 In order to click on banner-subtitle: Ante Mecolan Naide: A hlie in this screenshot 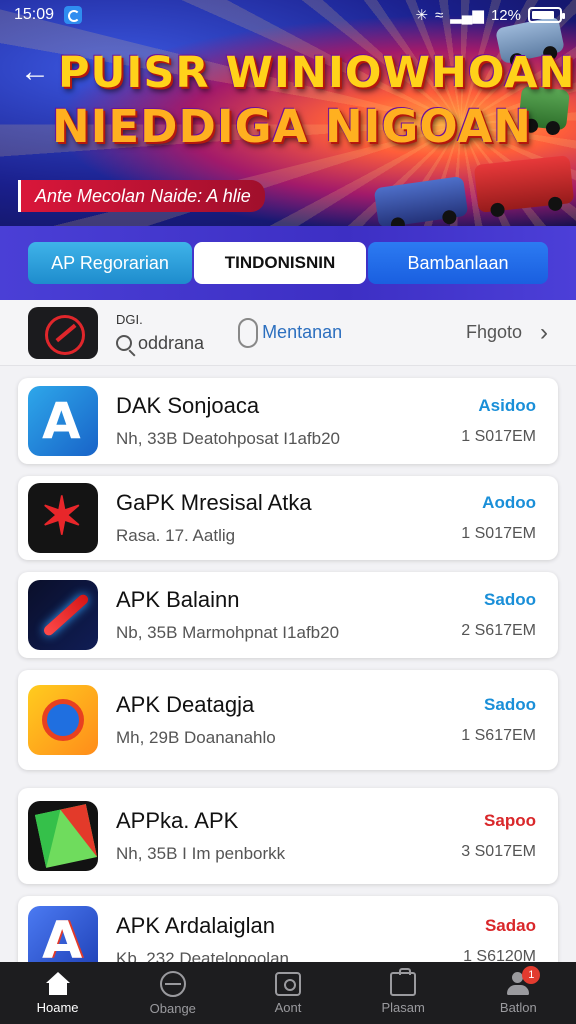, I will do `click(141, 196)`.